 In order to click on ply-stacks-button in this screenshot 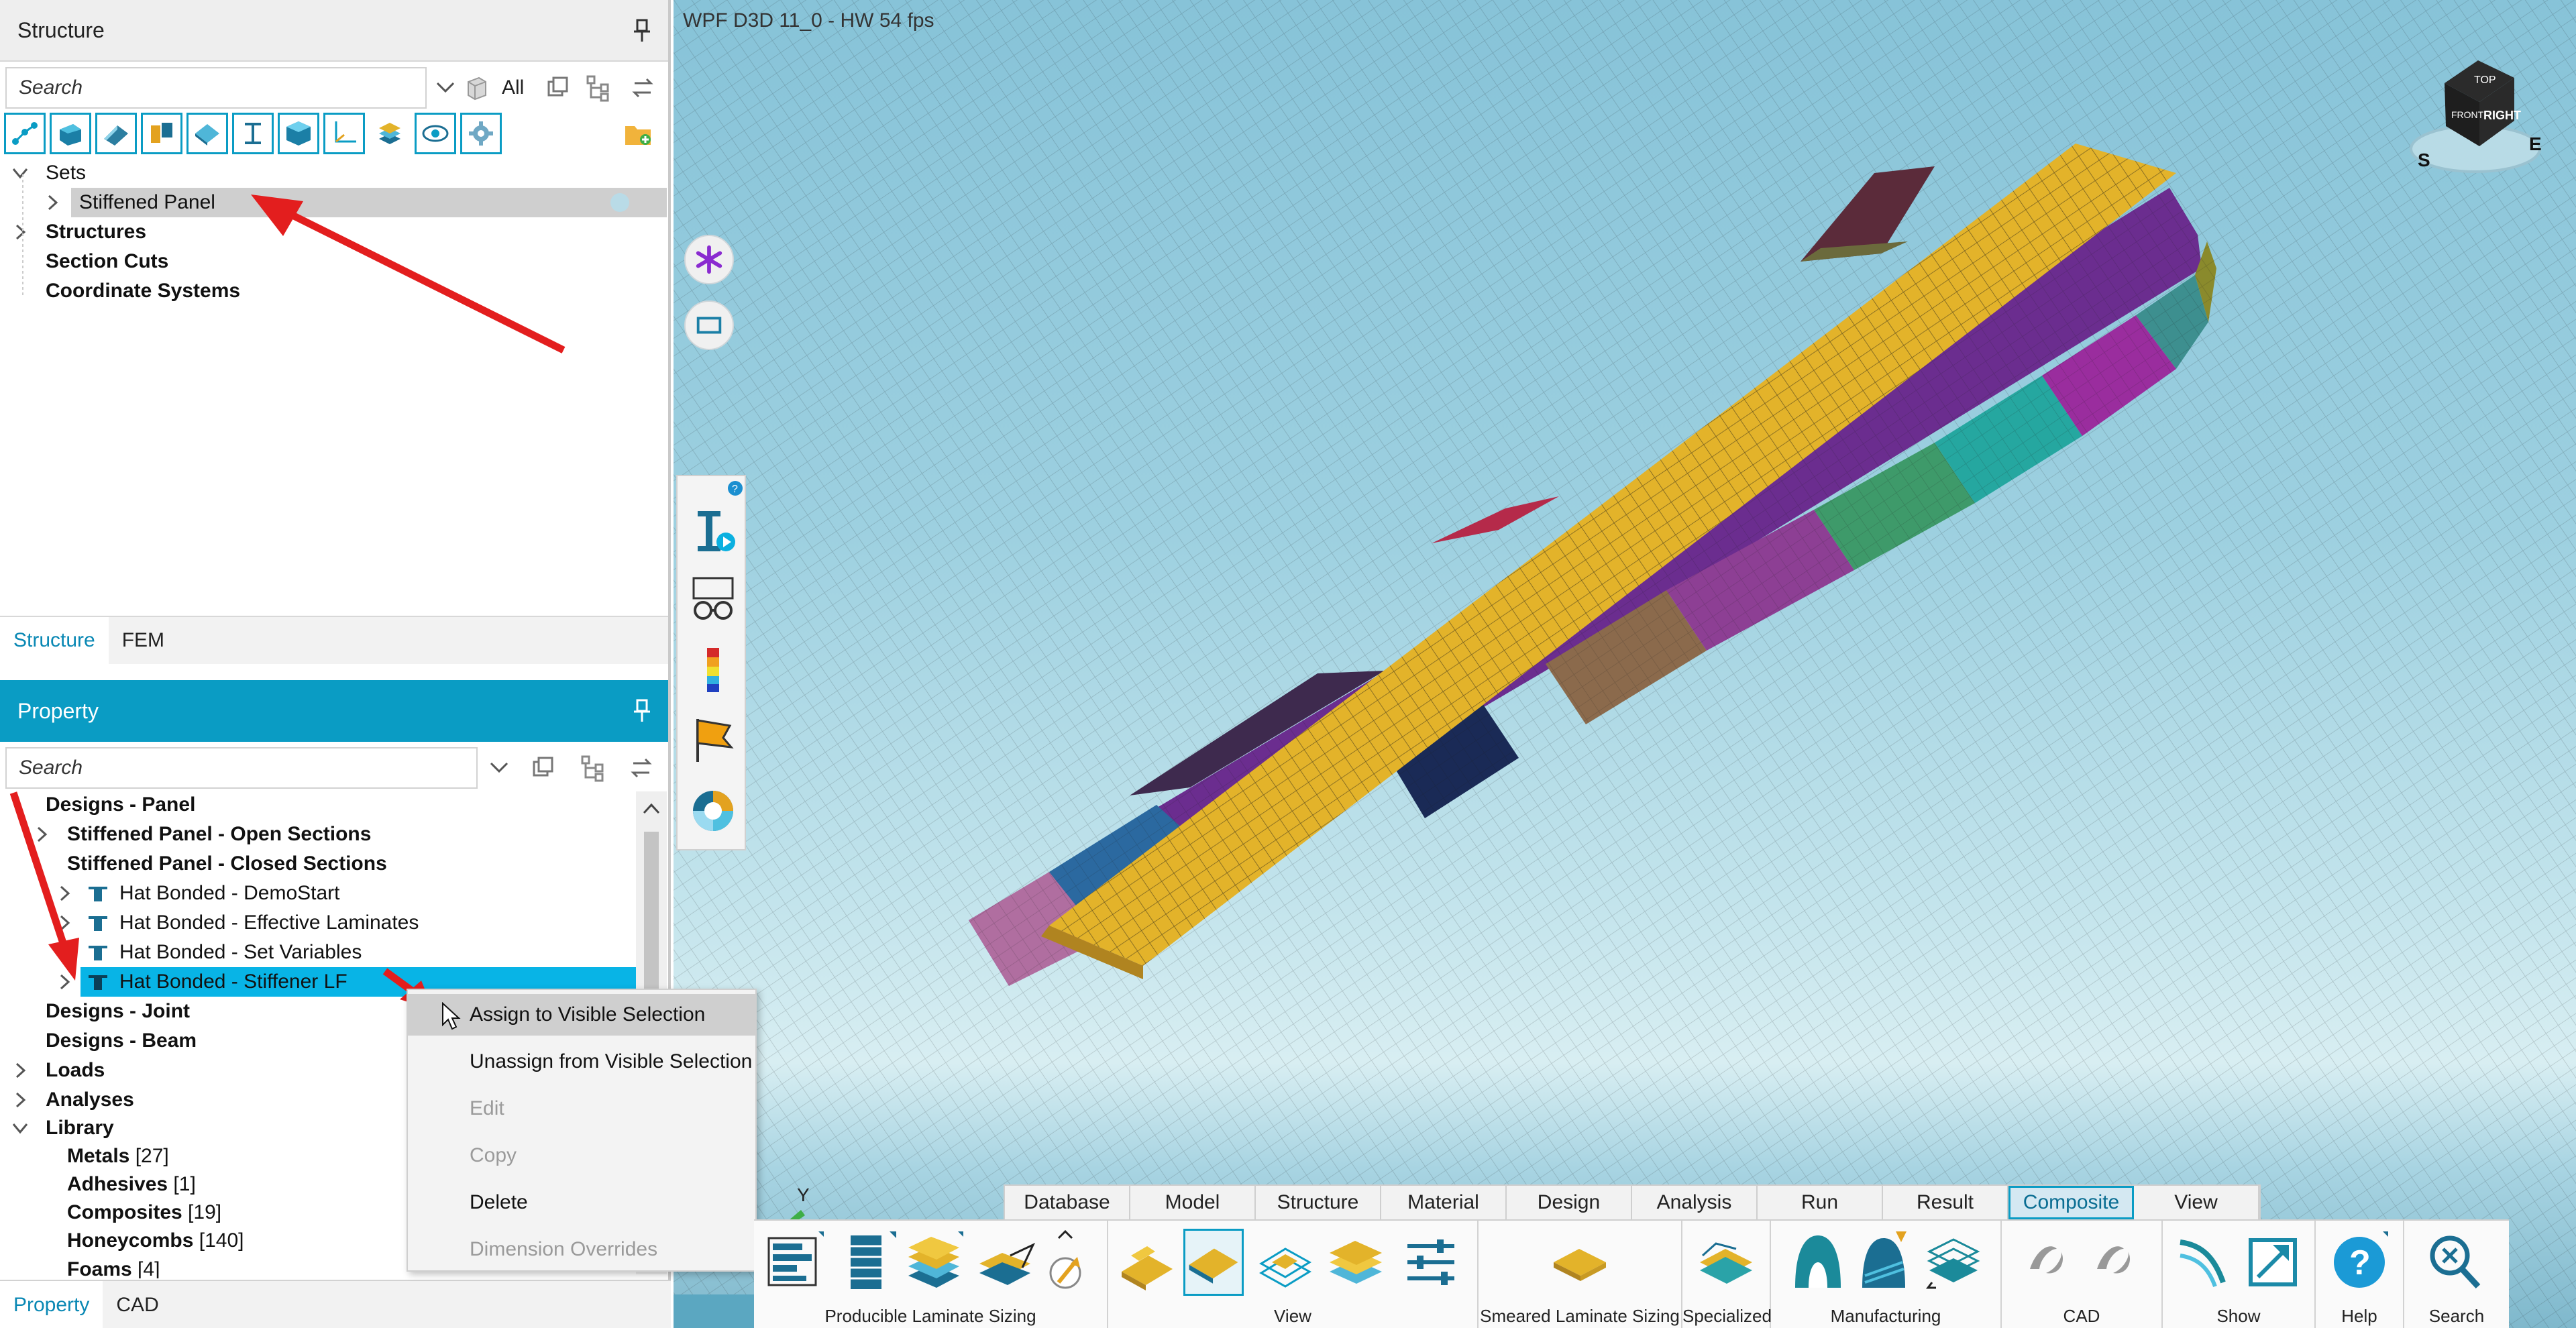, I will do `click(934, 1262)`.